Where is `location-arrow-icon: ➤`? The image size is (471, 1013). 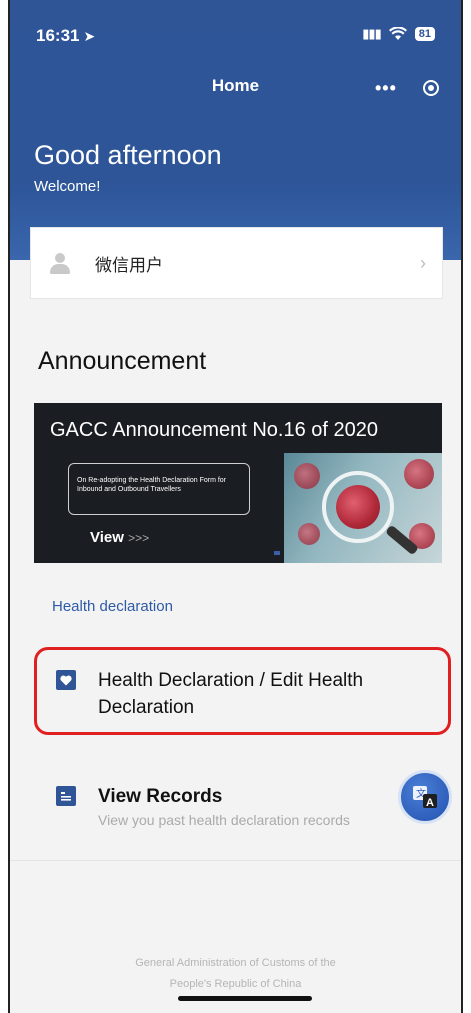 location-arrow-icon: ➤ is located at coordinates (89, 36).